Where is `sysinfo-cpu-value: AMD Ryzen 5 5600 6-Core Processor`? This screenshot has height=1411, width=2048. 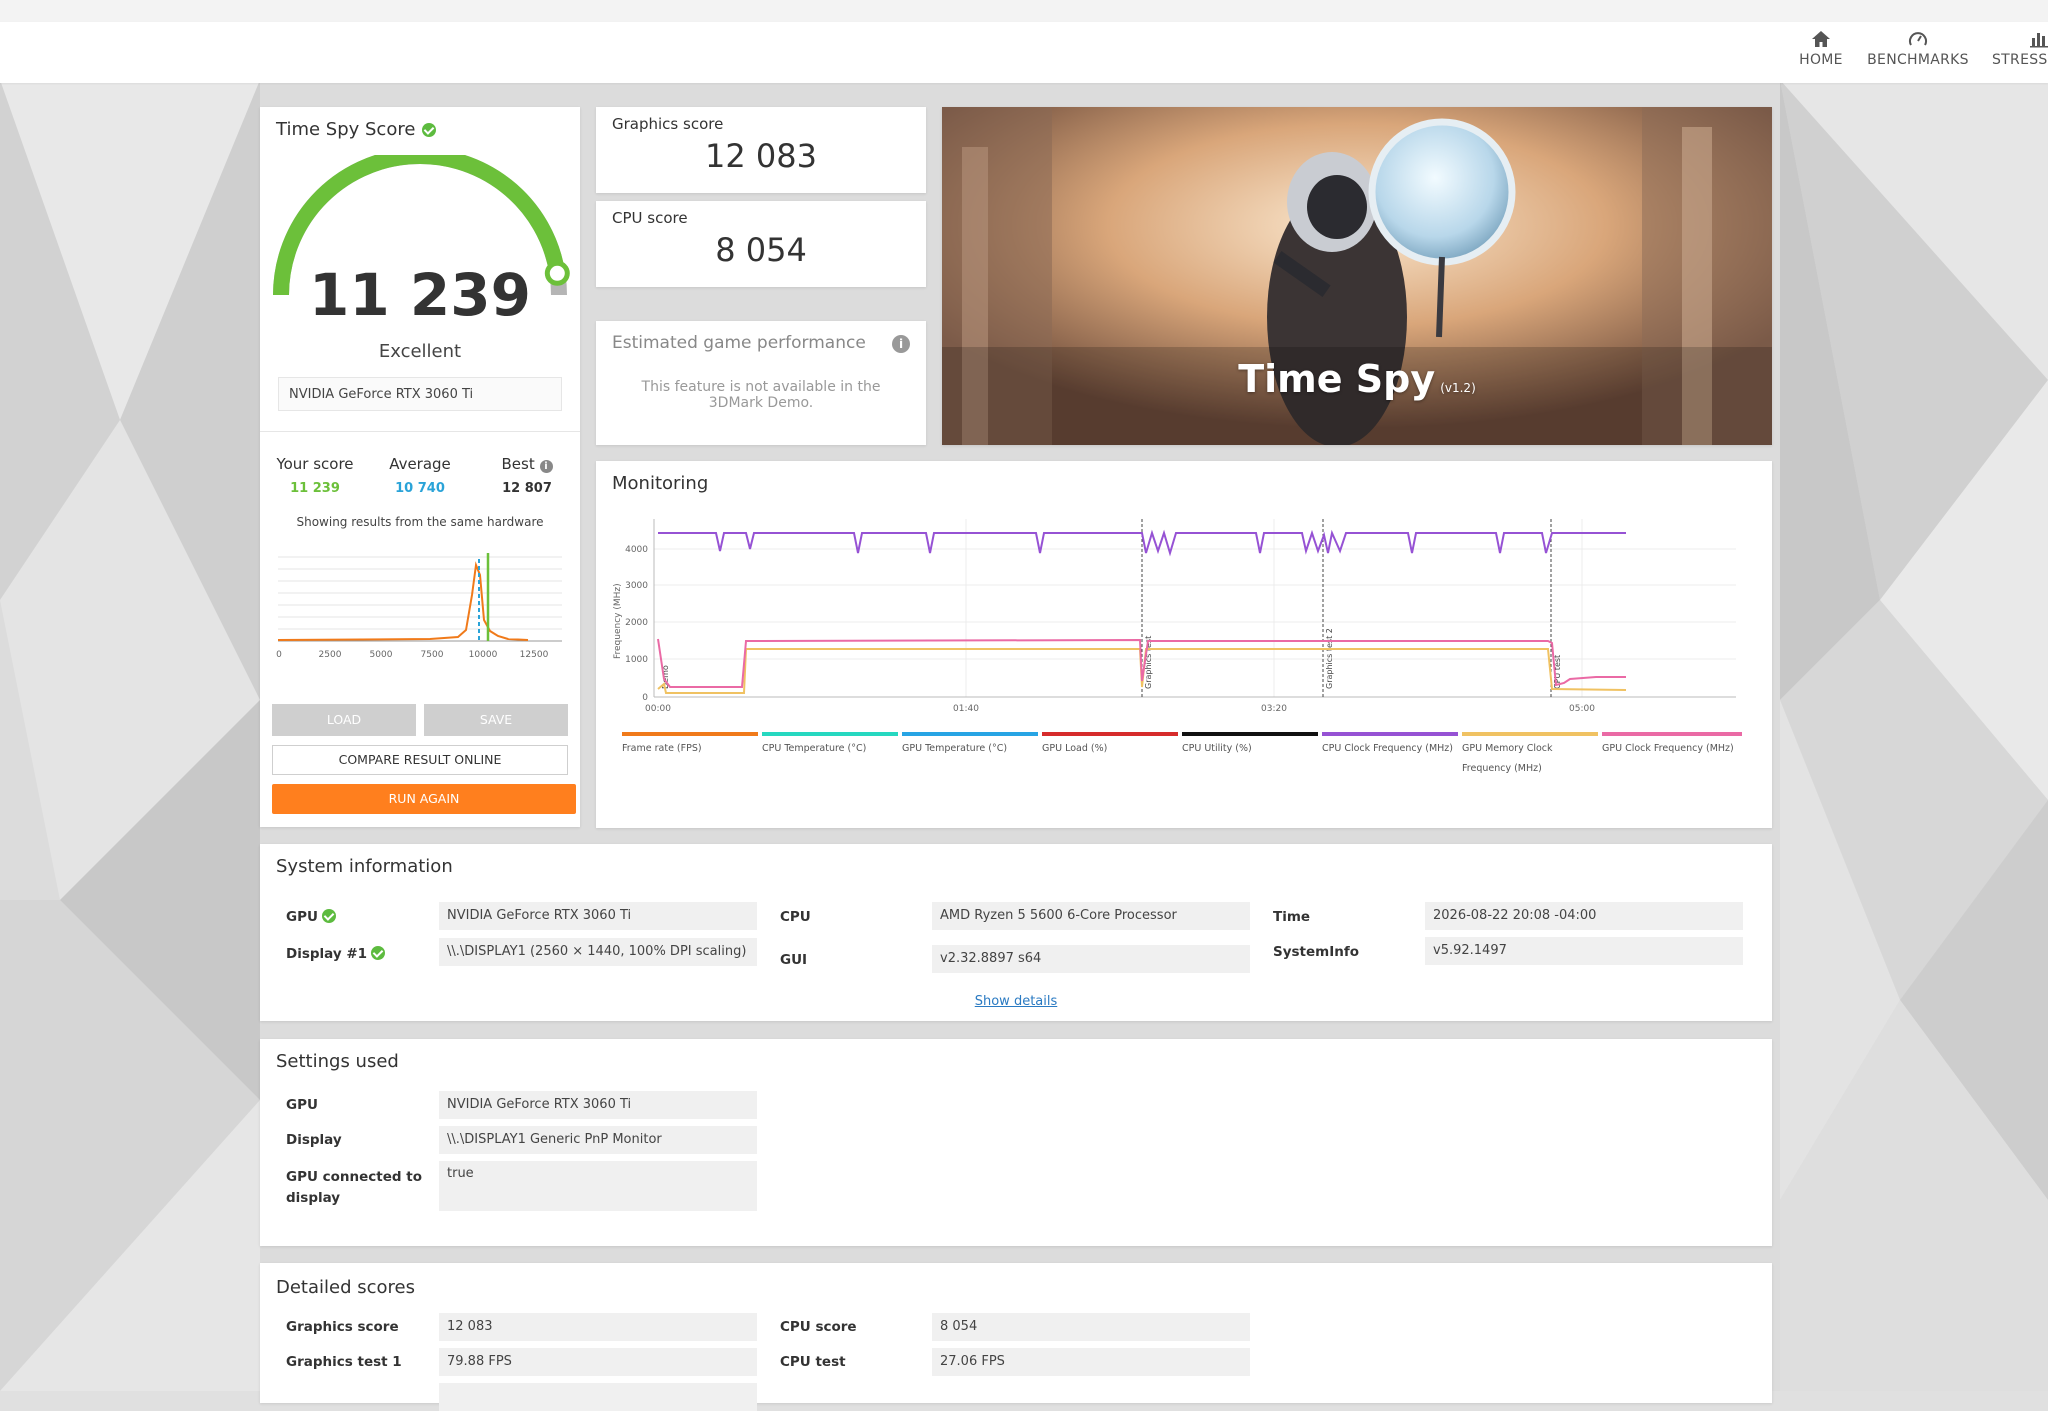 sysinfo-cpu-value: AMD Ryzen 5 5600 6-Core Processor is located at coordinates (1091, 916).